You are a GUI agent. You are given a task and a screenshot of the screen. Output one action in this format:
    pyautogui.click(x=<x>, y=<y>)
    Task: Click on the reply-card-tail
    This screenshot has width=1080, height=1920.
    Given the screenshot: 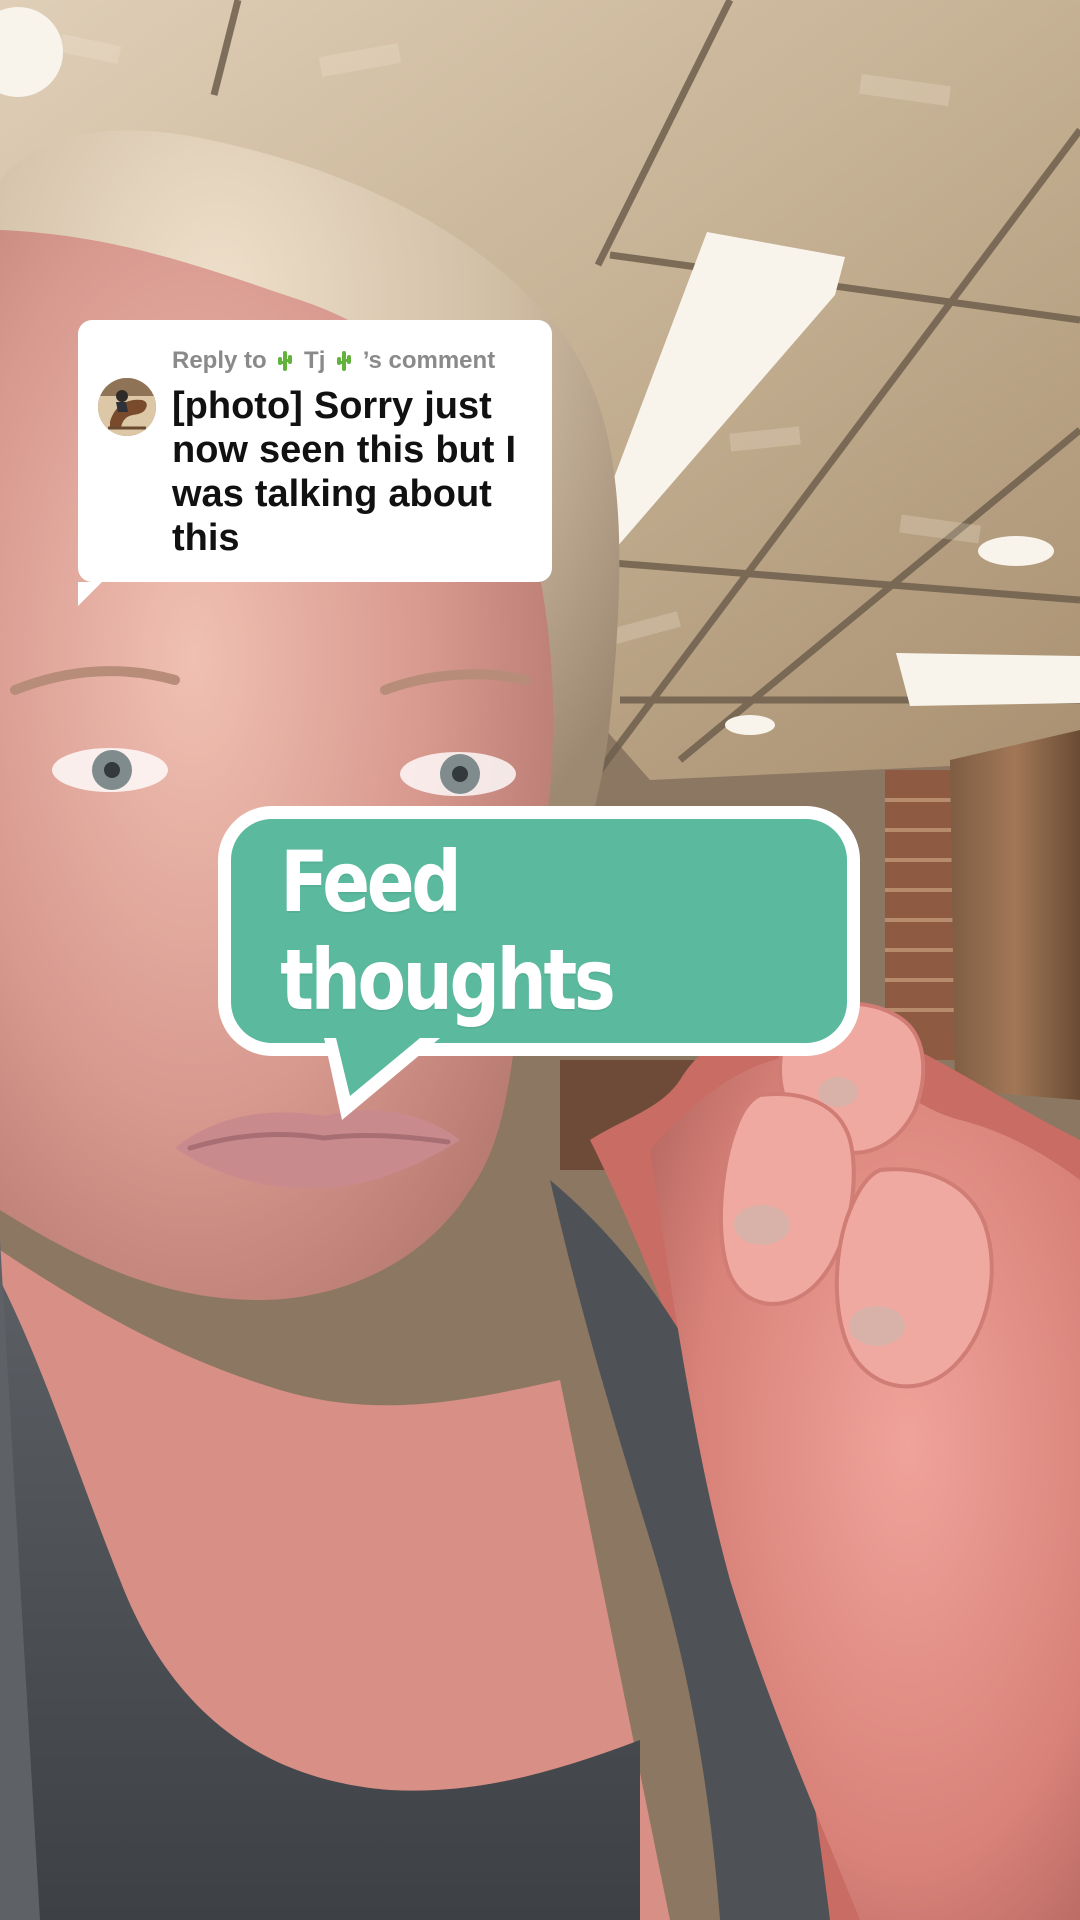 What is the action you would take?
    pyautogui.click(x=90, y=594)
    